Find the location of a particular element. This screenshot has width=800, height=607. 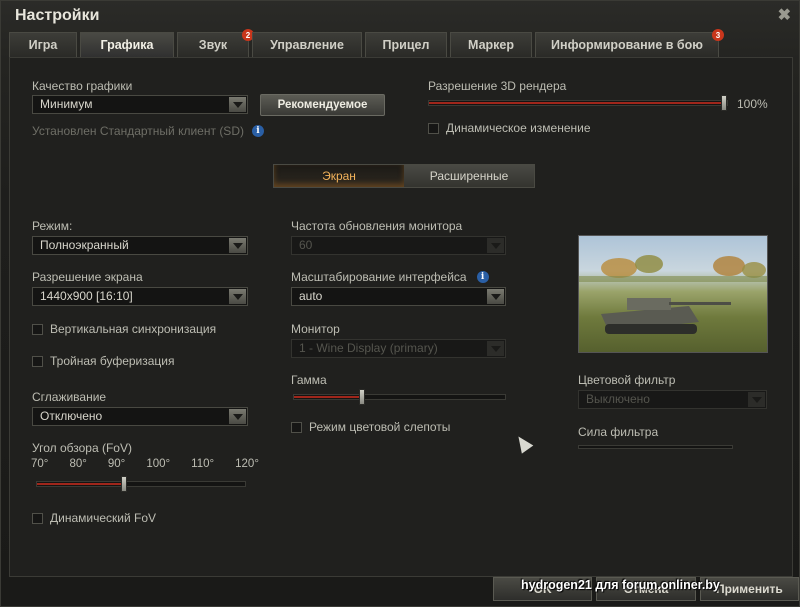

resolution-select: 1440x900 [16:10] is located at coordinates (140, 296).